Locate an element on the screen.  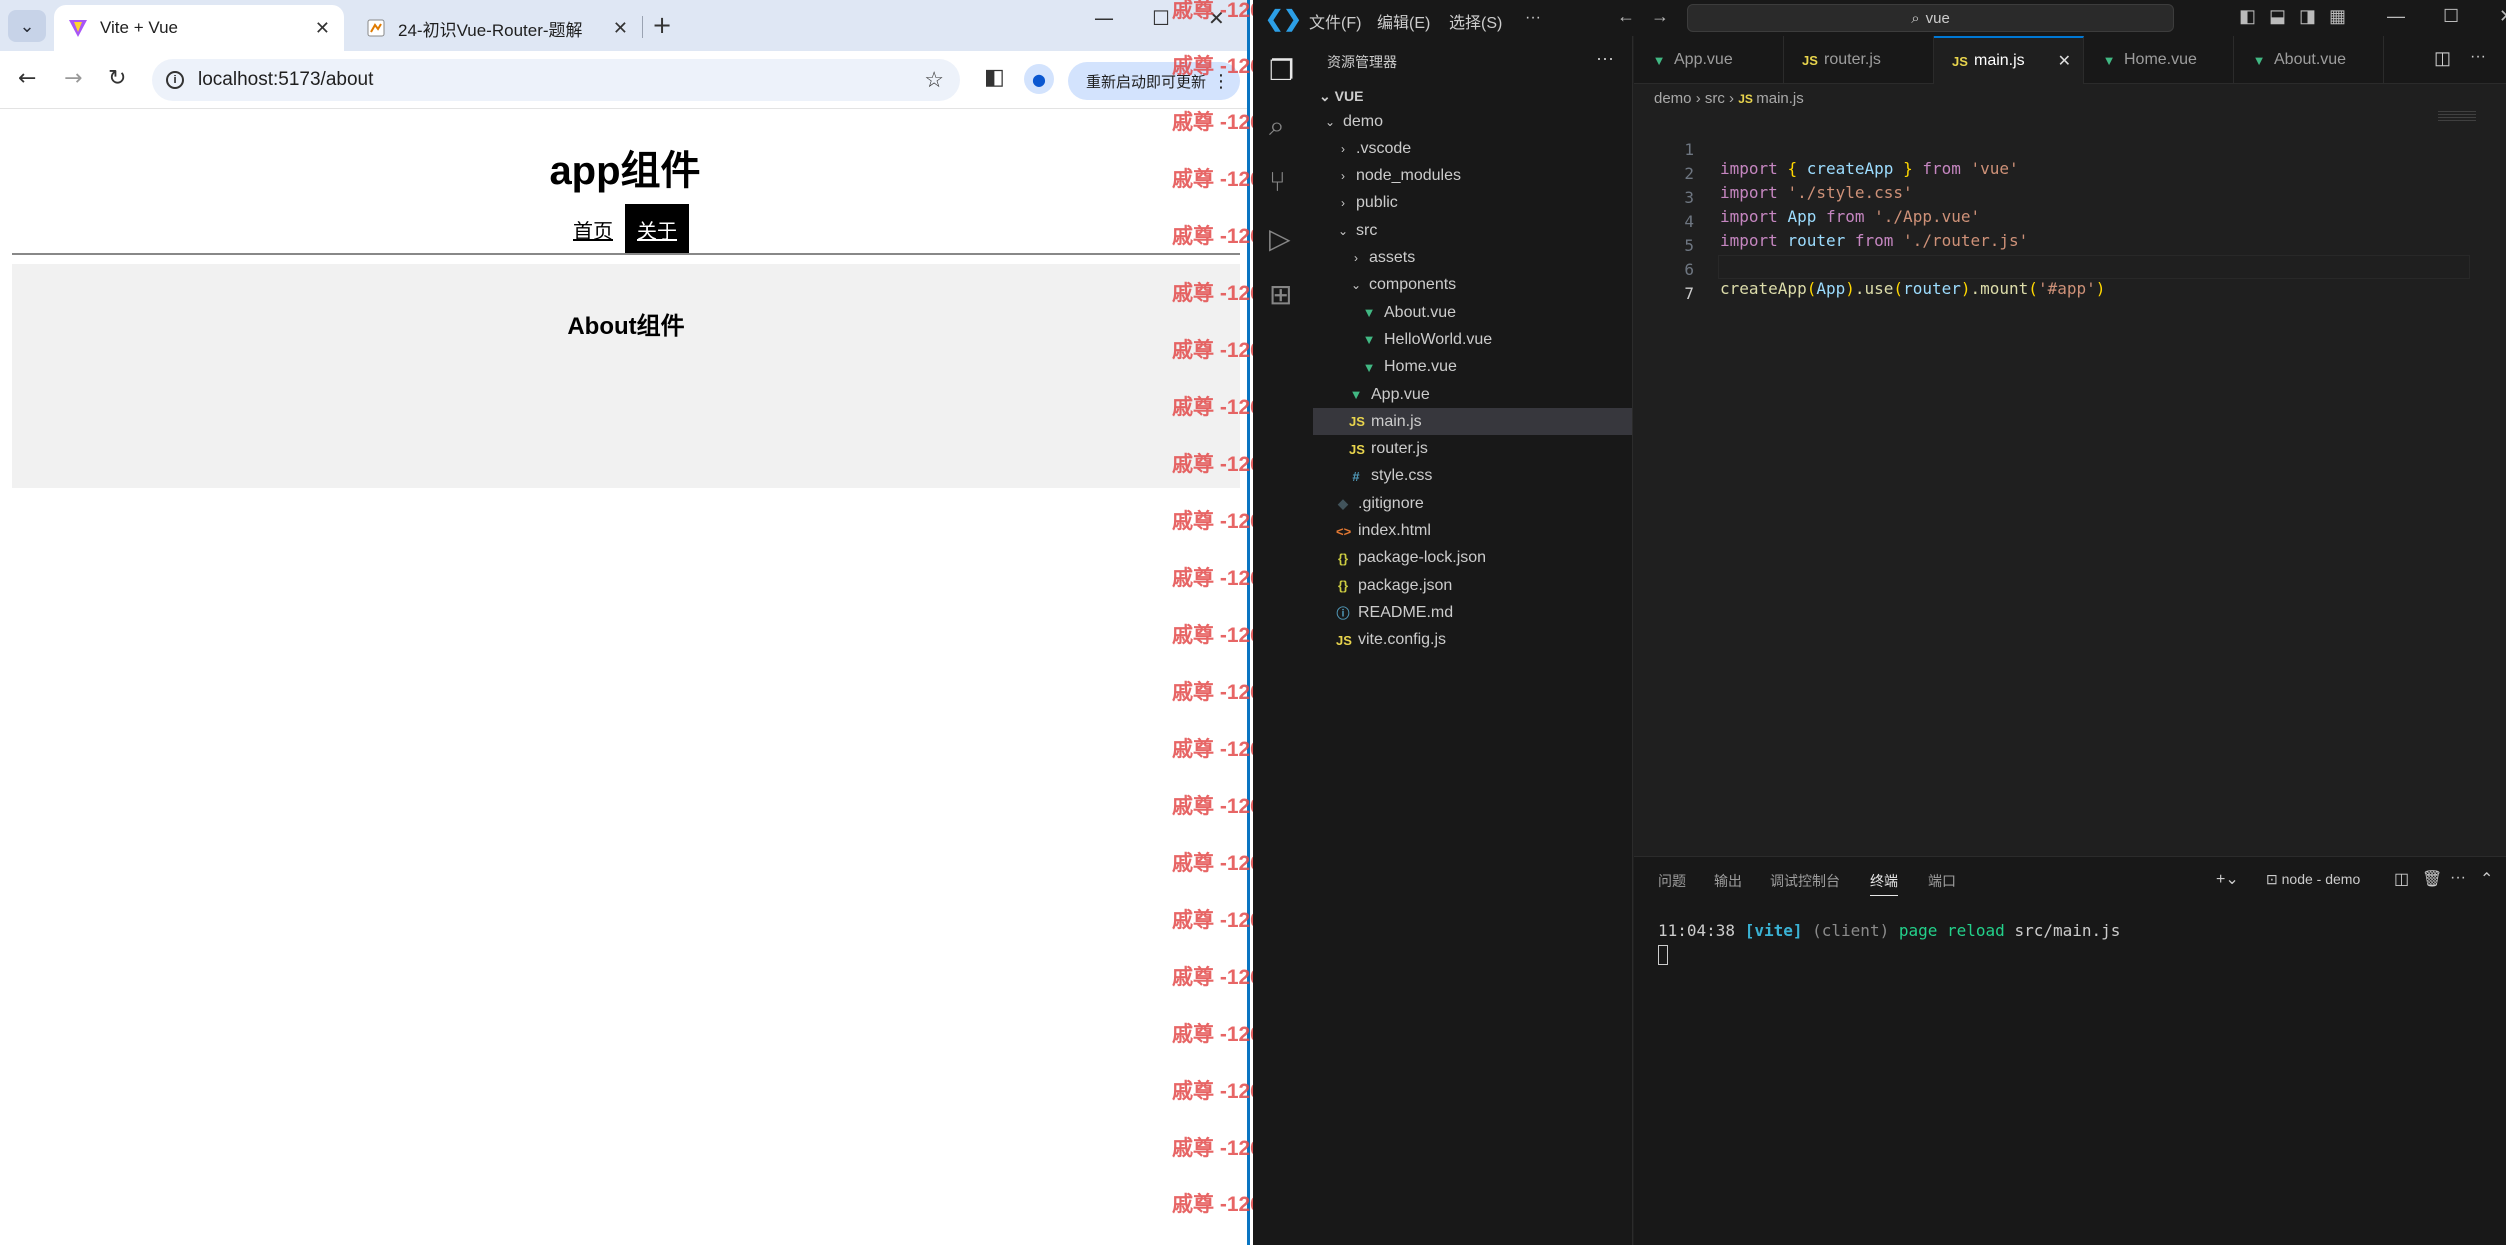
site-info-icon: i is located at coordinates (175, 80).